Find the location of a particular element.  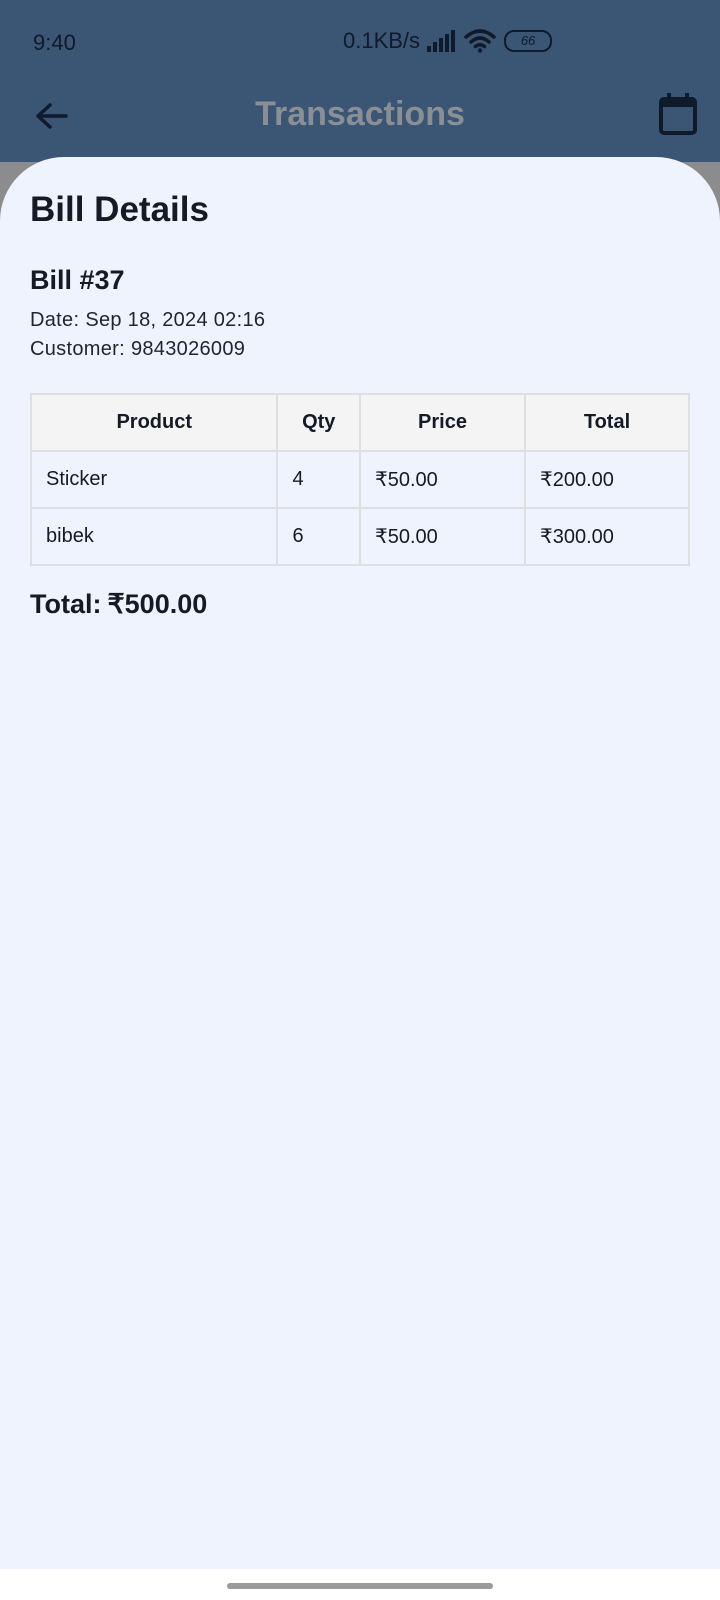

bill-customer-label: Customer: is located at coordinates (77, 349).